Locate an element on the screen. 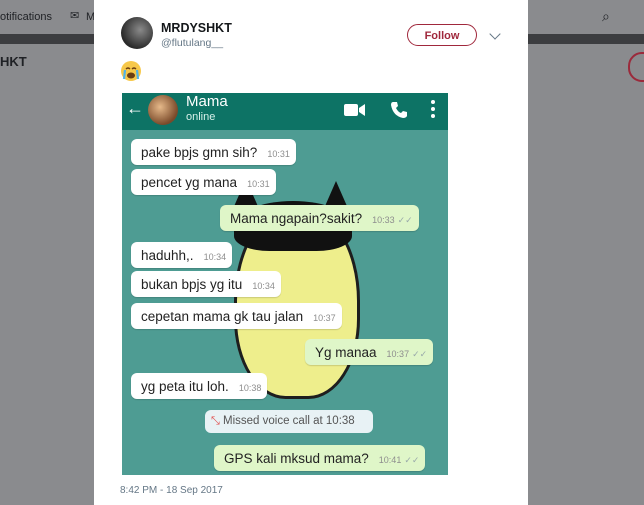  message-bubble: Yg manaa 10:37 ✓✓ is located at coordinates (369, 352).